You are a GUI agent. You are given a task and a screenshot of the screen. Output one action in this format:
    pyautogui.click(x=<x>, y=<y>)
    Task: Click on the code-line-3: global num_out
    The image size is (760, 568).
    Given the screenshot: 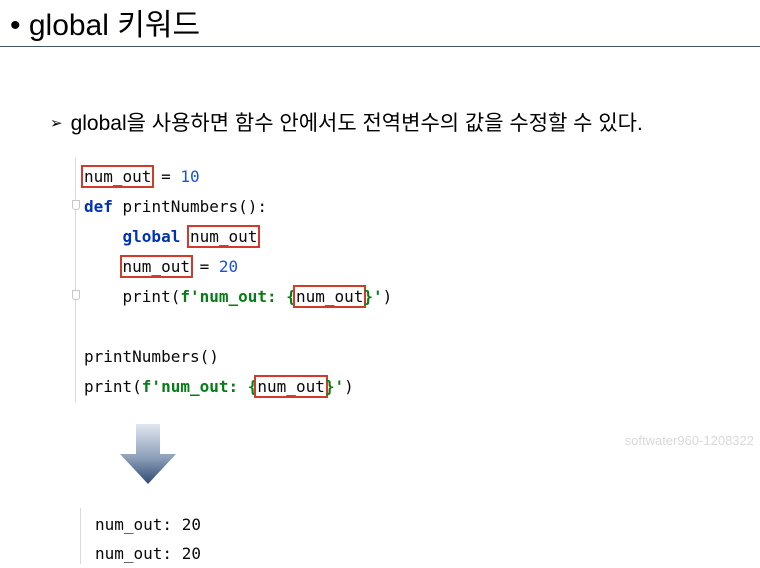 What is the action you would take?
    pyautogui.click(x=238, y=237)
    